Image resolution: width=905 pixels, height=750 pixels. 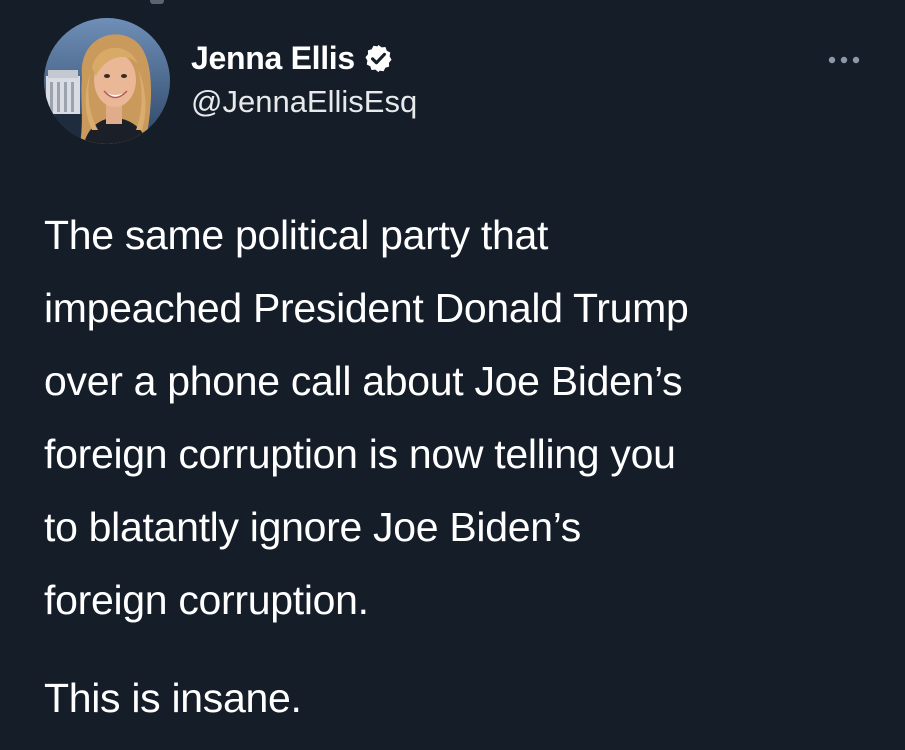 What do you see at coordinates (363, 381) in the screenshot?
I see `tweet-text-line: over a phone call about Joe Biden’s` at bounding box center [363, 381].